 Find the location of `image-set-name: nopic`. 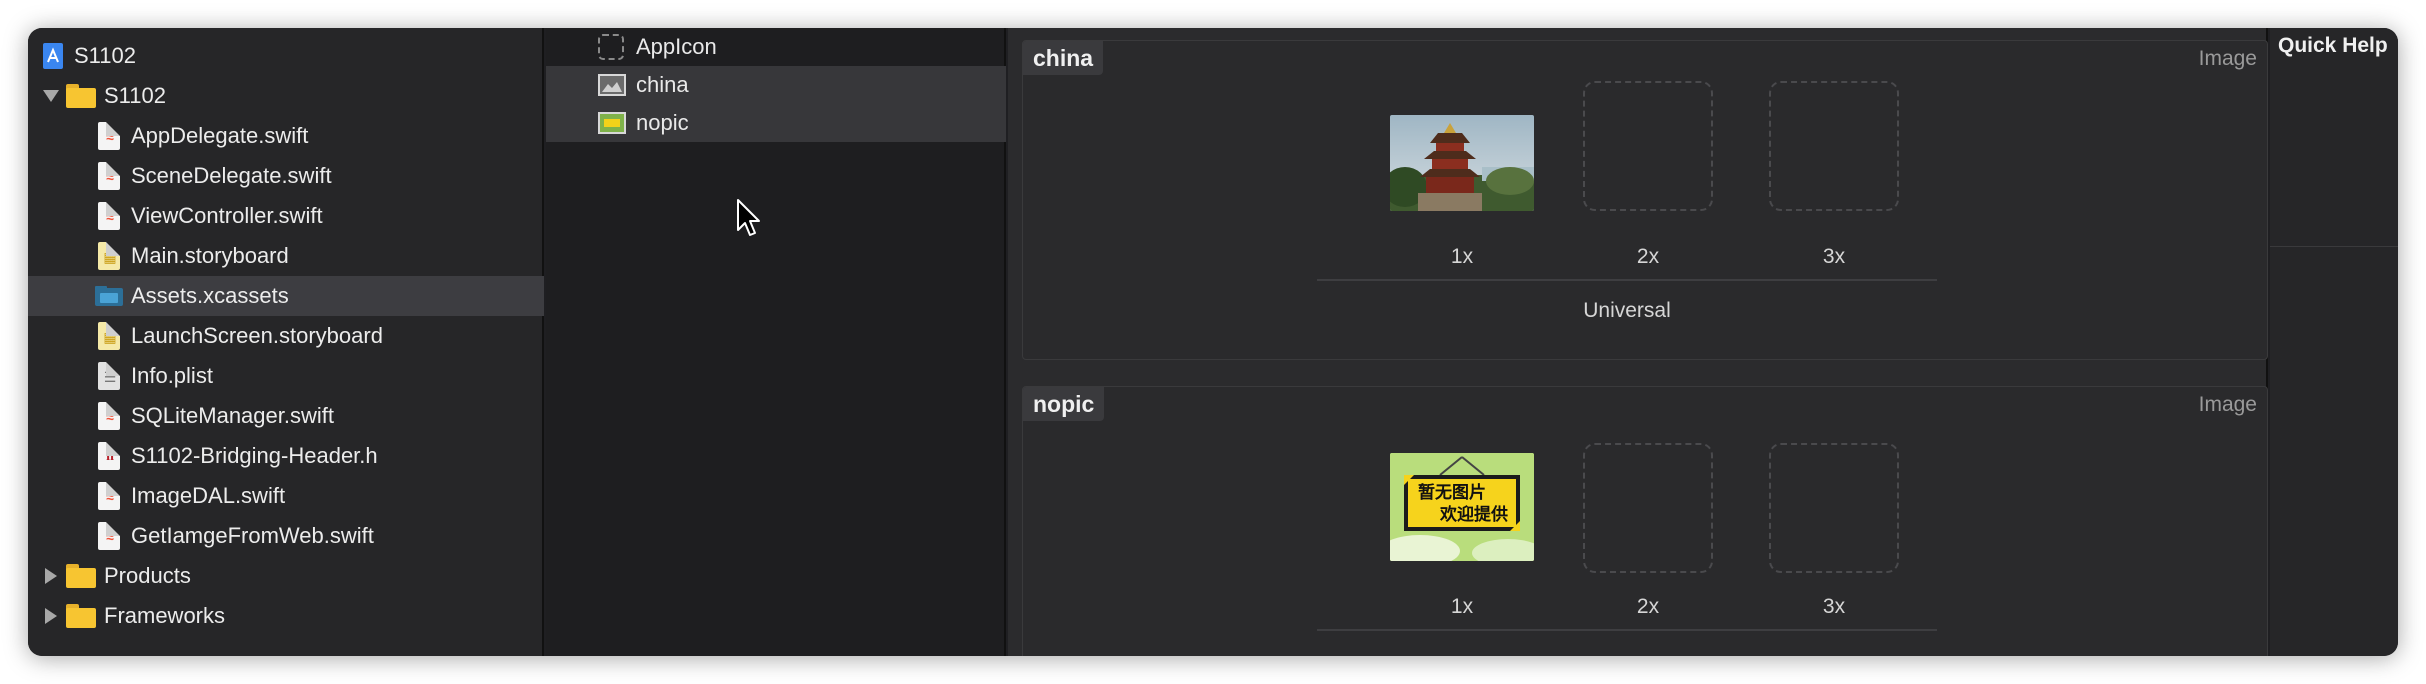

image-set-name: nopic is located at coordinates (1064, 404).